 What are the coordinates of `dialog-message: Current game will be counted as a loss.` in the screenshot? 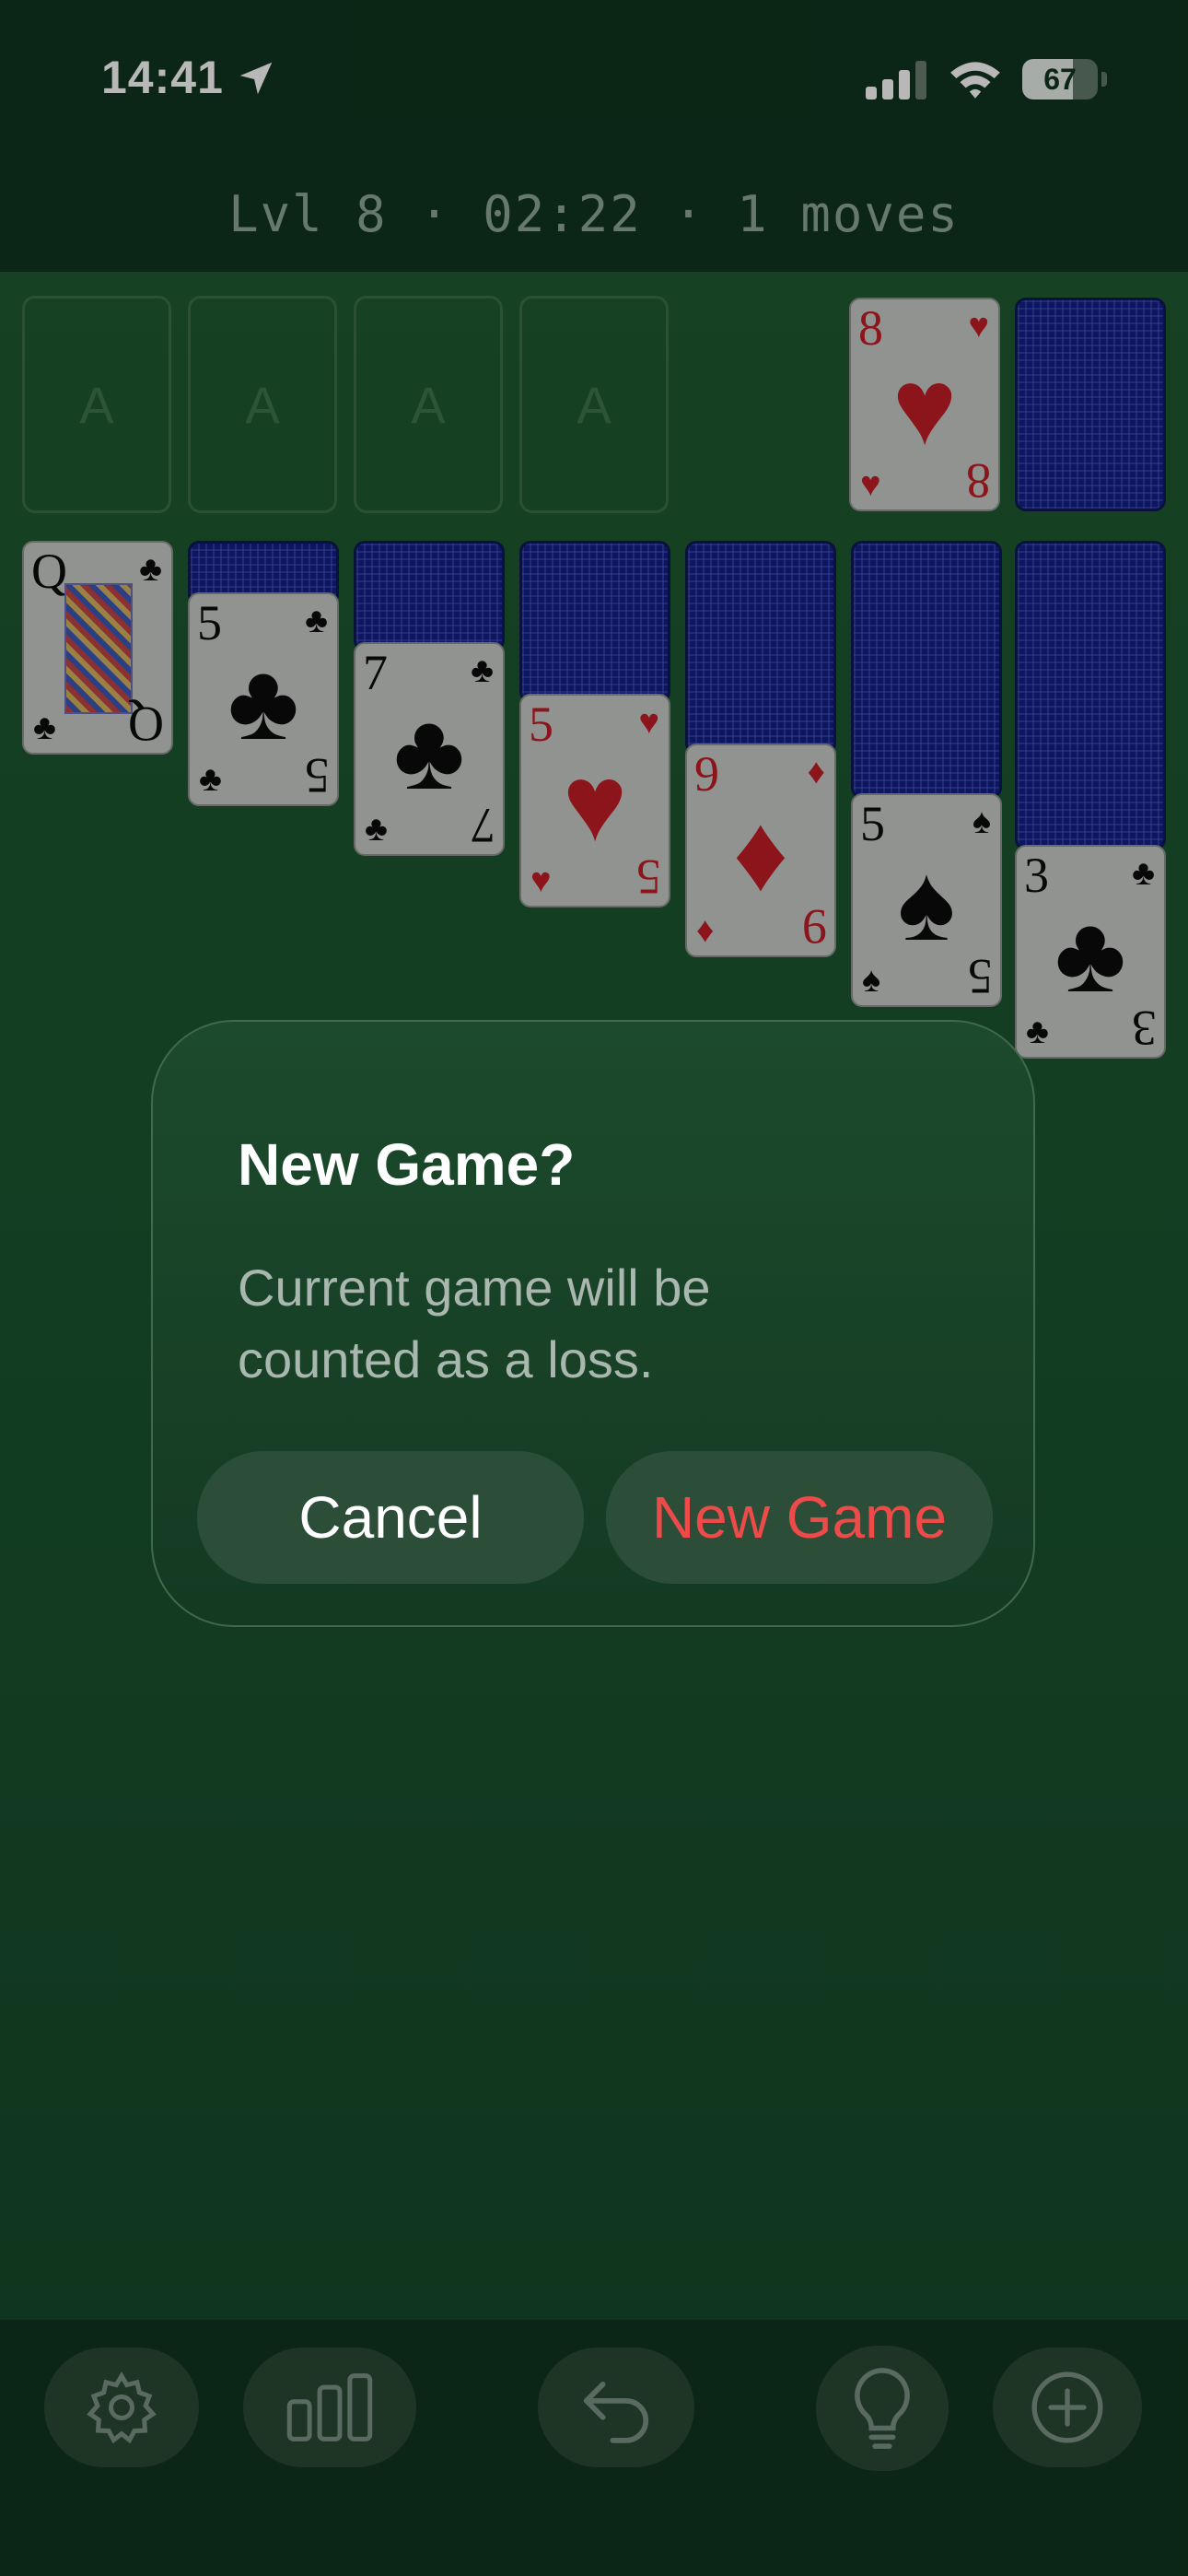 It's located at (474, 1323).